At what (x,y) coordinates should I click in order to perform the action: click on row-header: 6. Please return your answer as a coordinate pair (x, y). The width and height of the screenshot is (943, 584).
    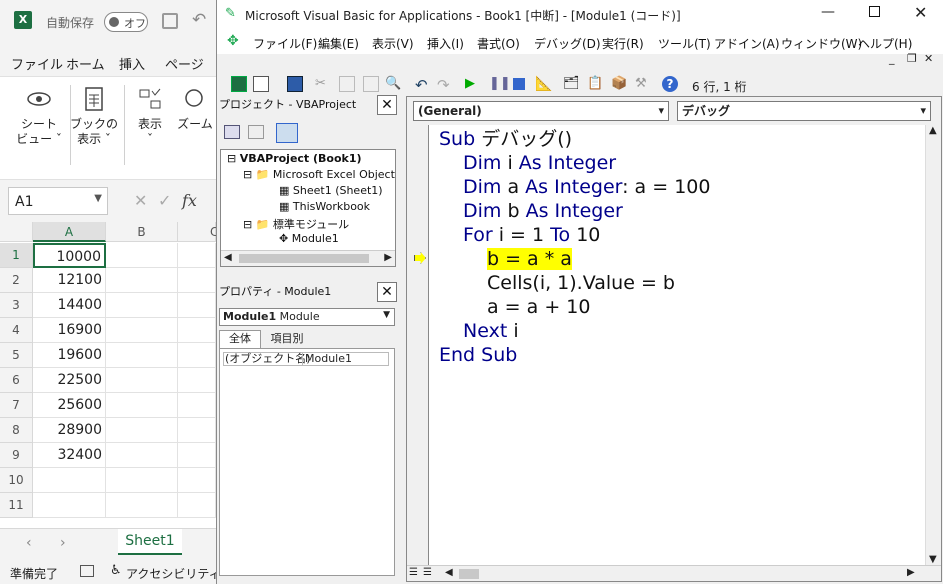
    Looking at the image, I should click on (16, 380).